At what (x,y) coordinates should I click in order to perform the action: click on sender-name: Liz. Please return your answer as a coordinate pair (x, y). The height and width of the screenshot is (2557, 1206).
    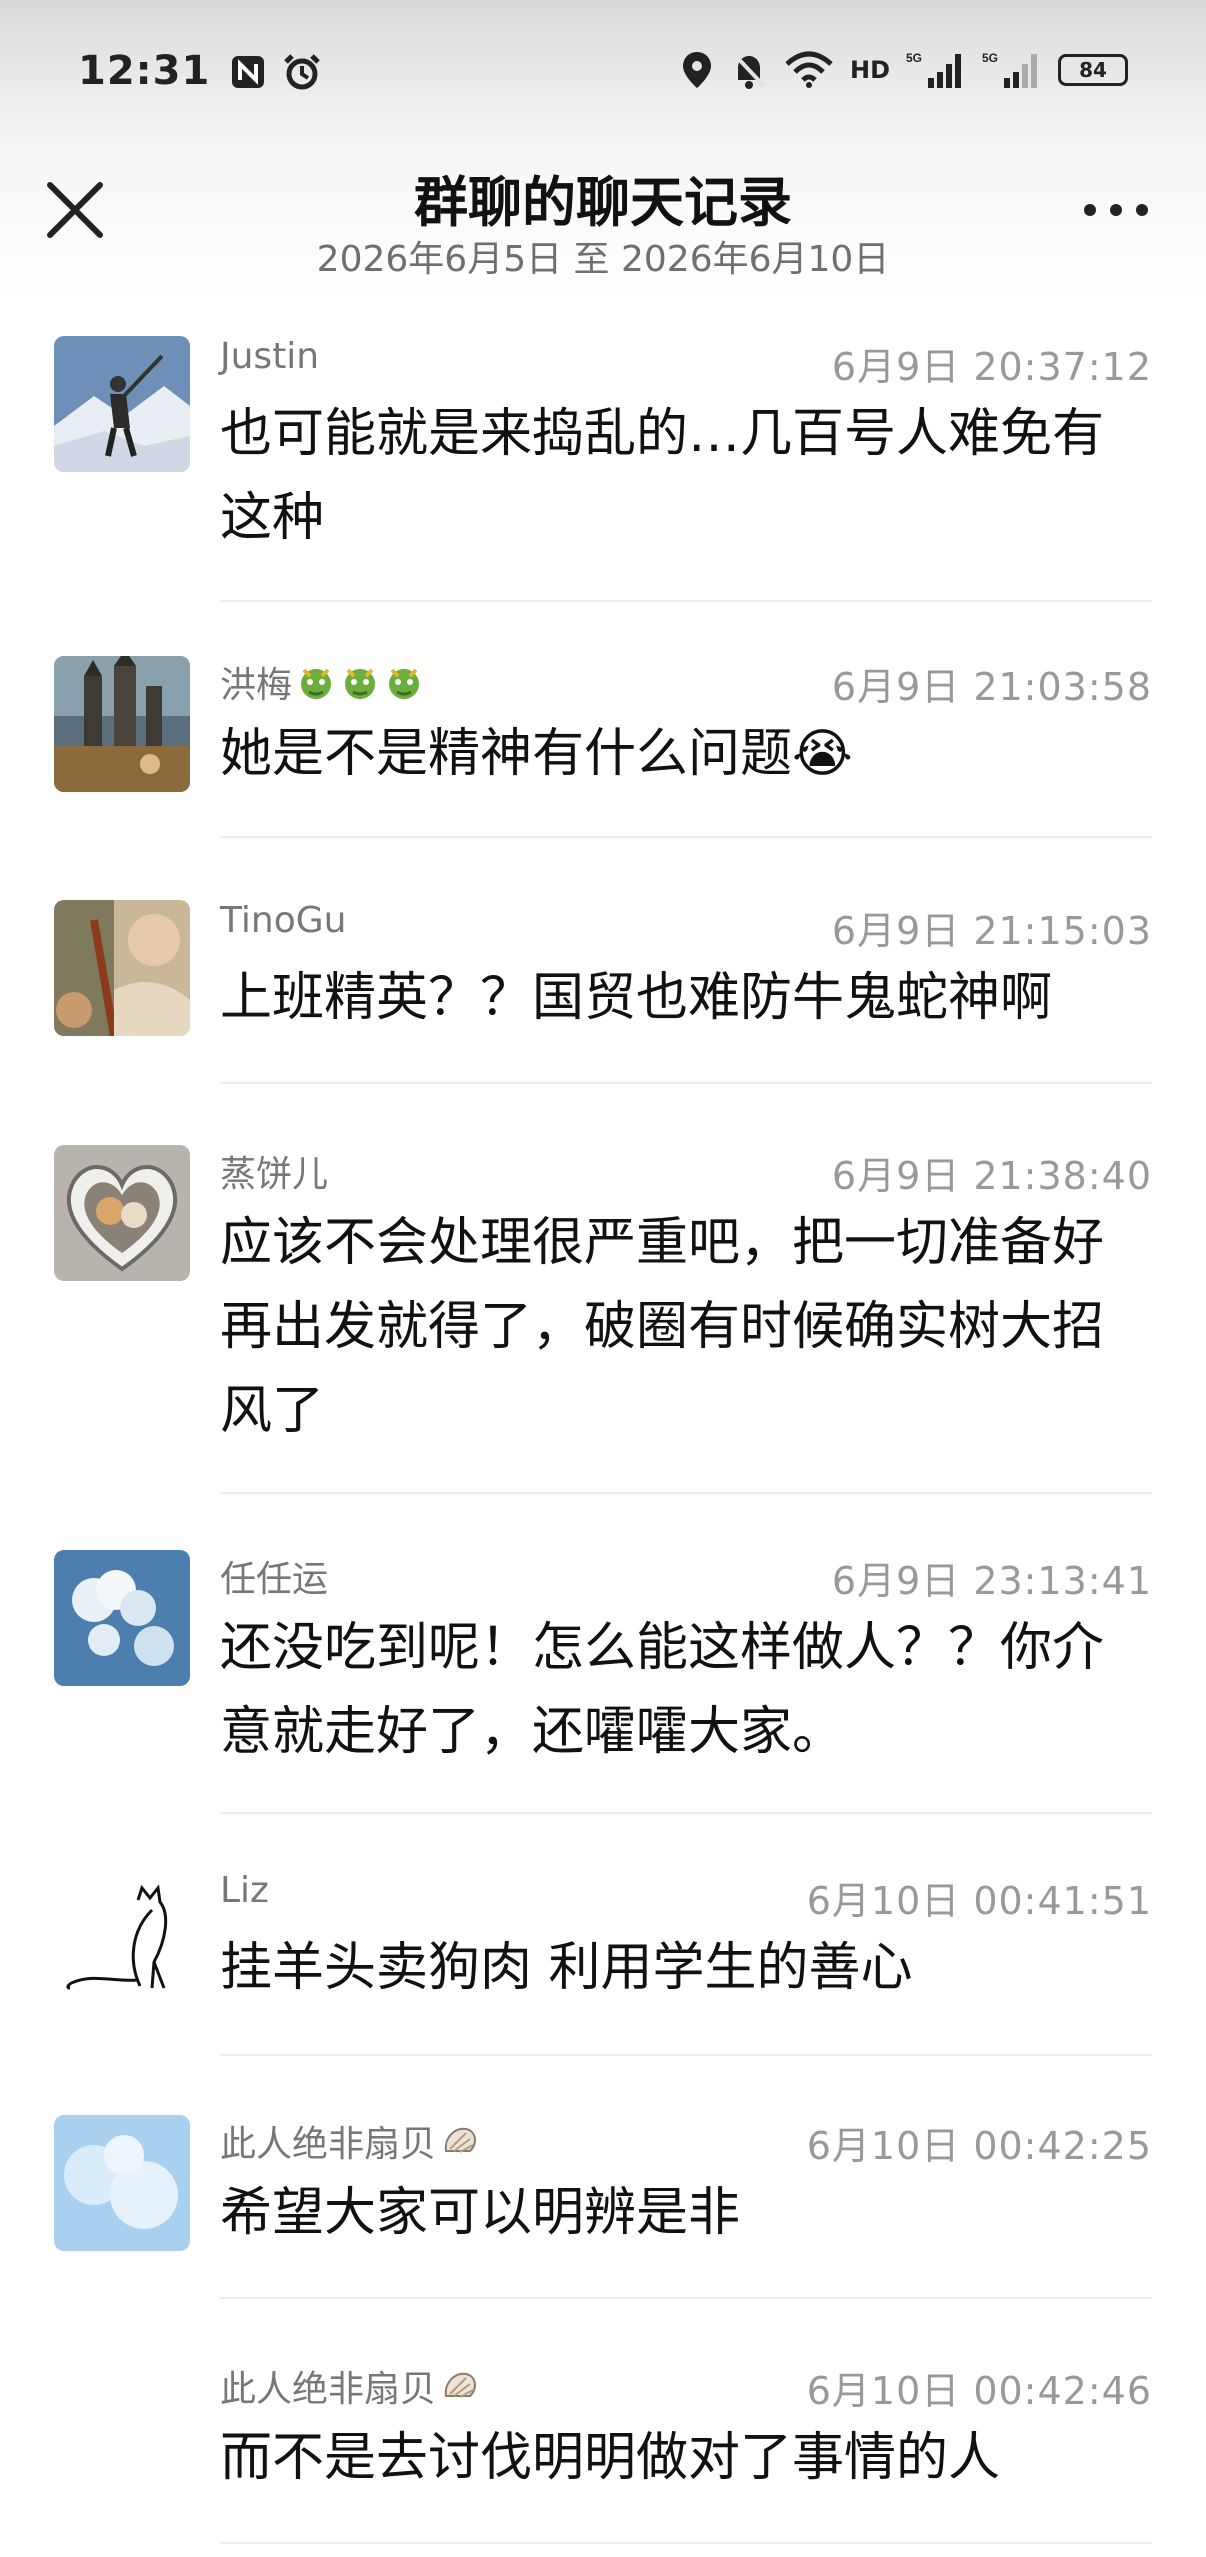
    Looking at the image, I should click on (244, 1890).